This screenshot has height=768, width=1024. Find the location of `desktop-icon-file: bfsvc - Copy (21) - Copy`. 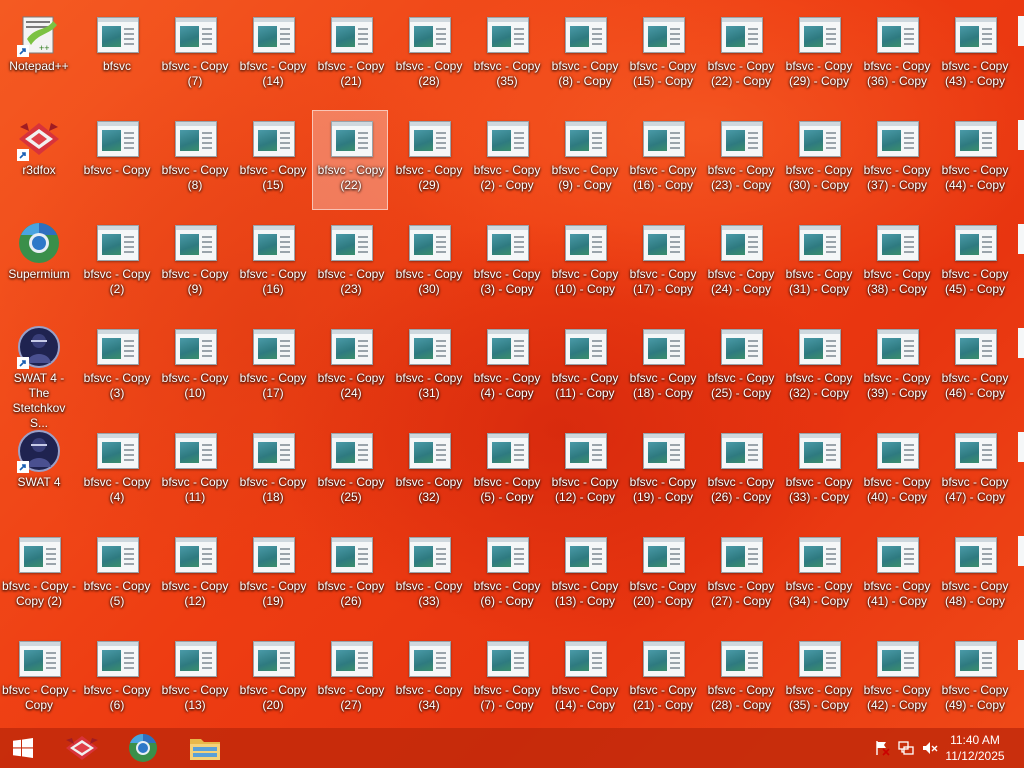

desktop-icon-file: bfsvc - Copy (21) - Copy is located at coordinates (662, 679).